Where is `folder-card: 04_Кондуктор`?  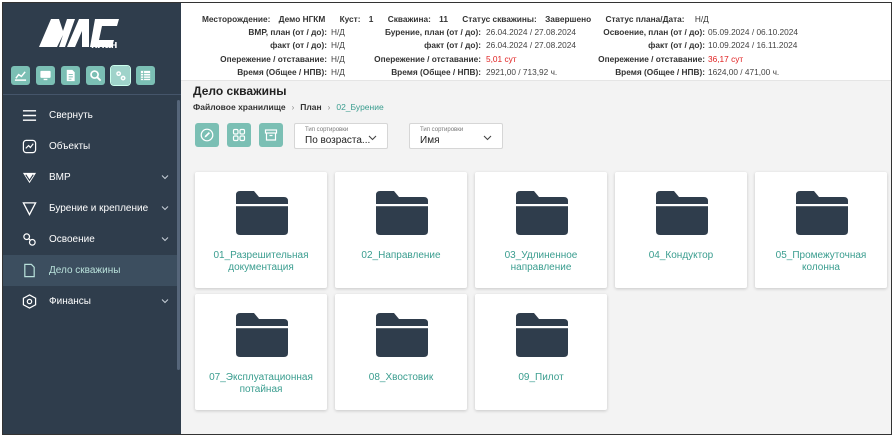
folder-card: 04_Кондуктор is located at coordinates (681, 230).